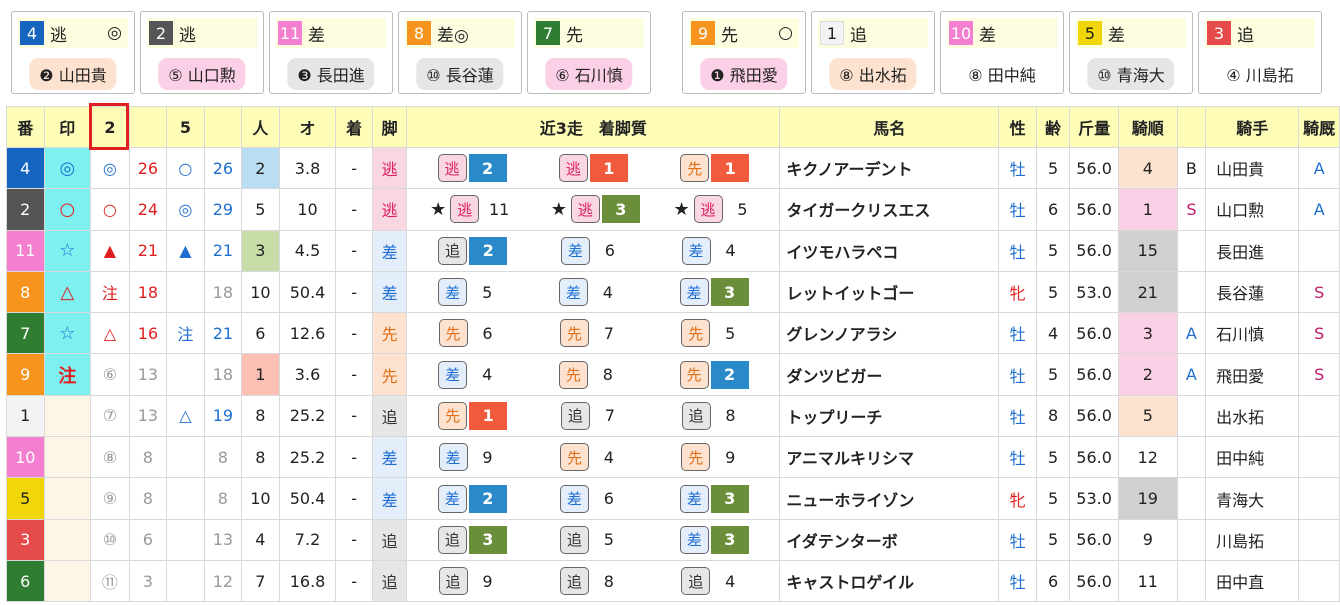 The height and width of the screenshot is (605, 1340). Describe the element at coordinates (889, 127) in the screenshot. I see `col-name: 馬名` at that location.